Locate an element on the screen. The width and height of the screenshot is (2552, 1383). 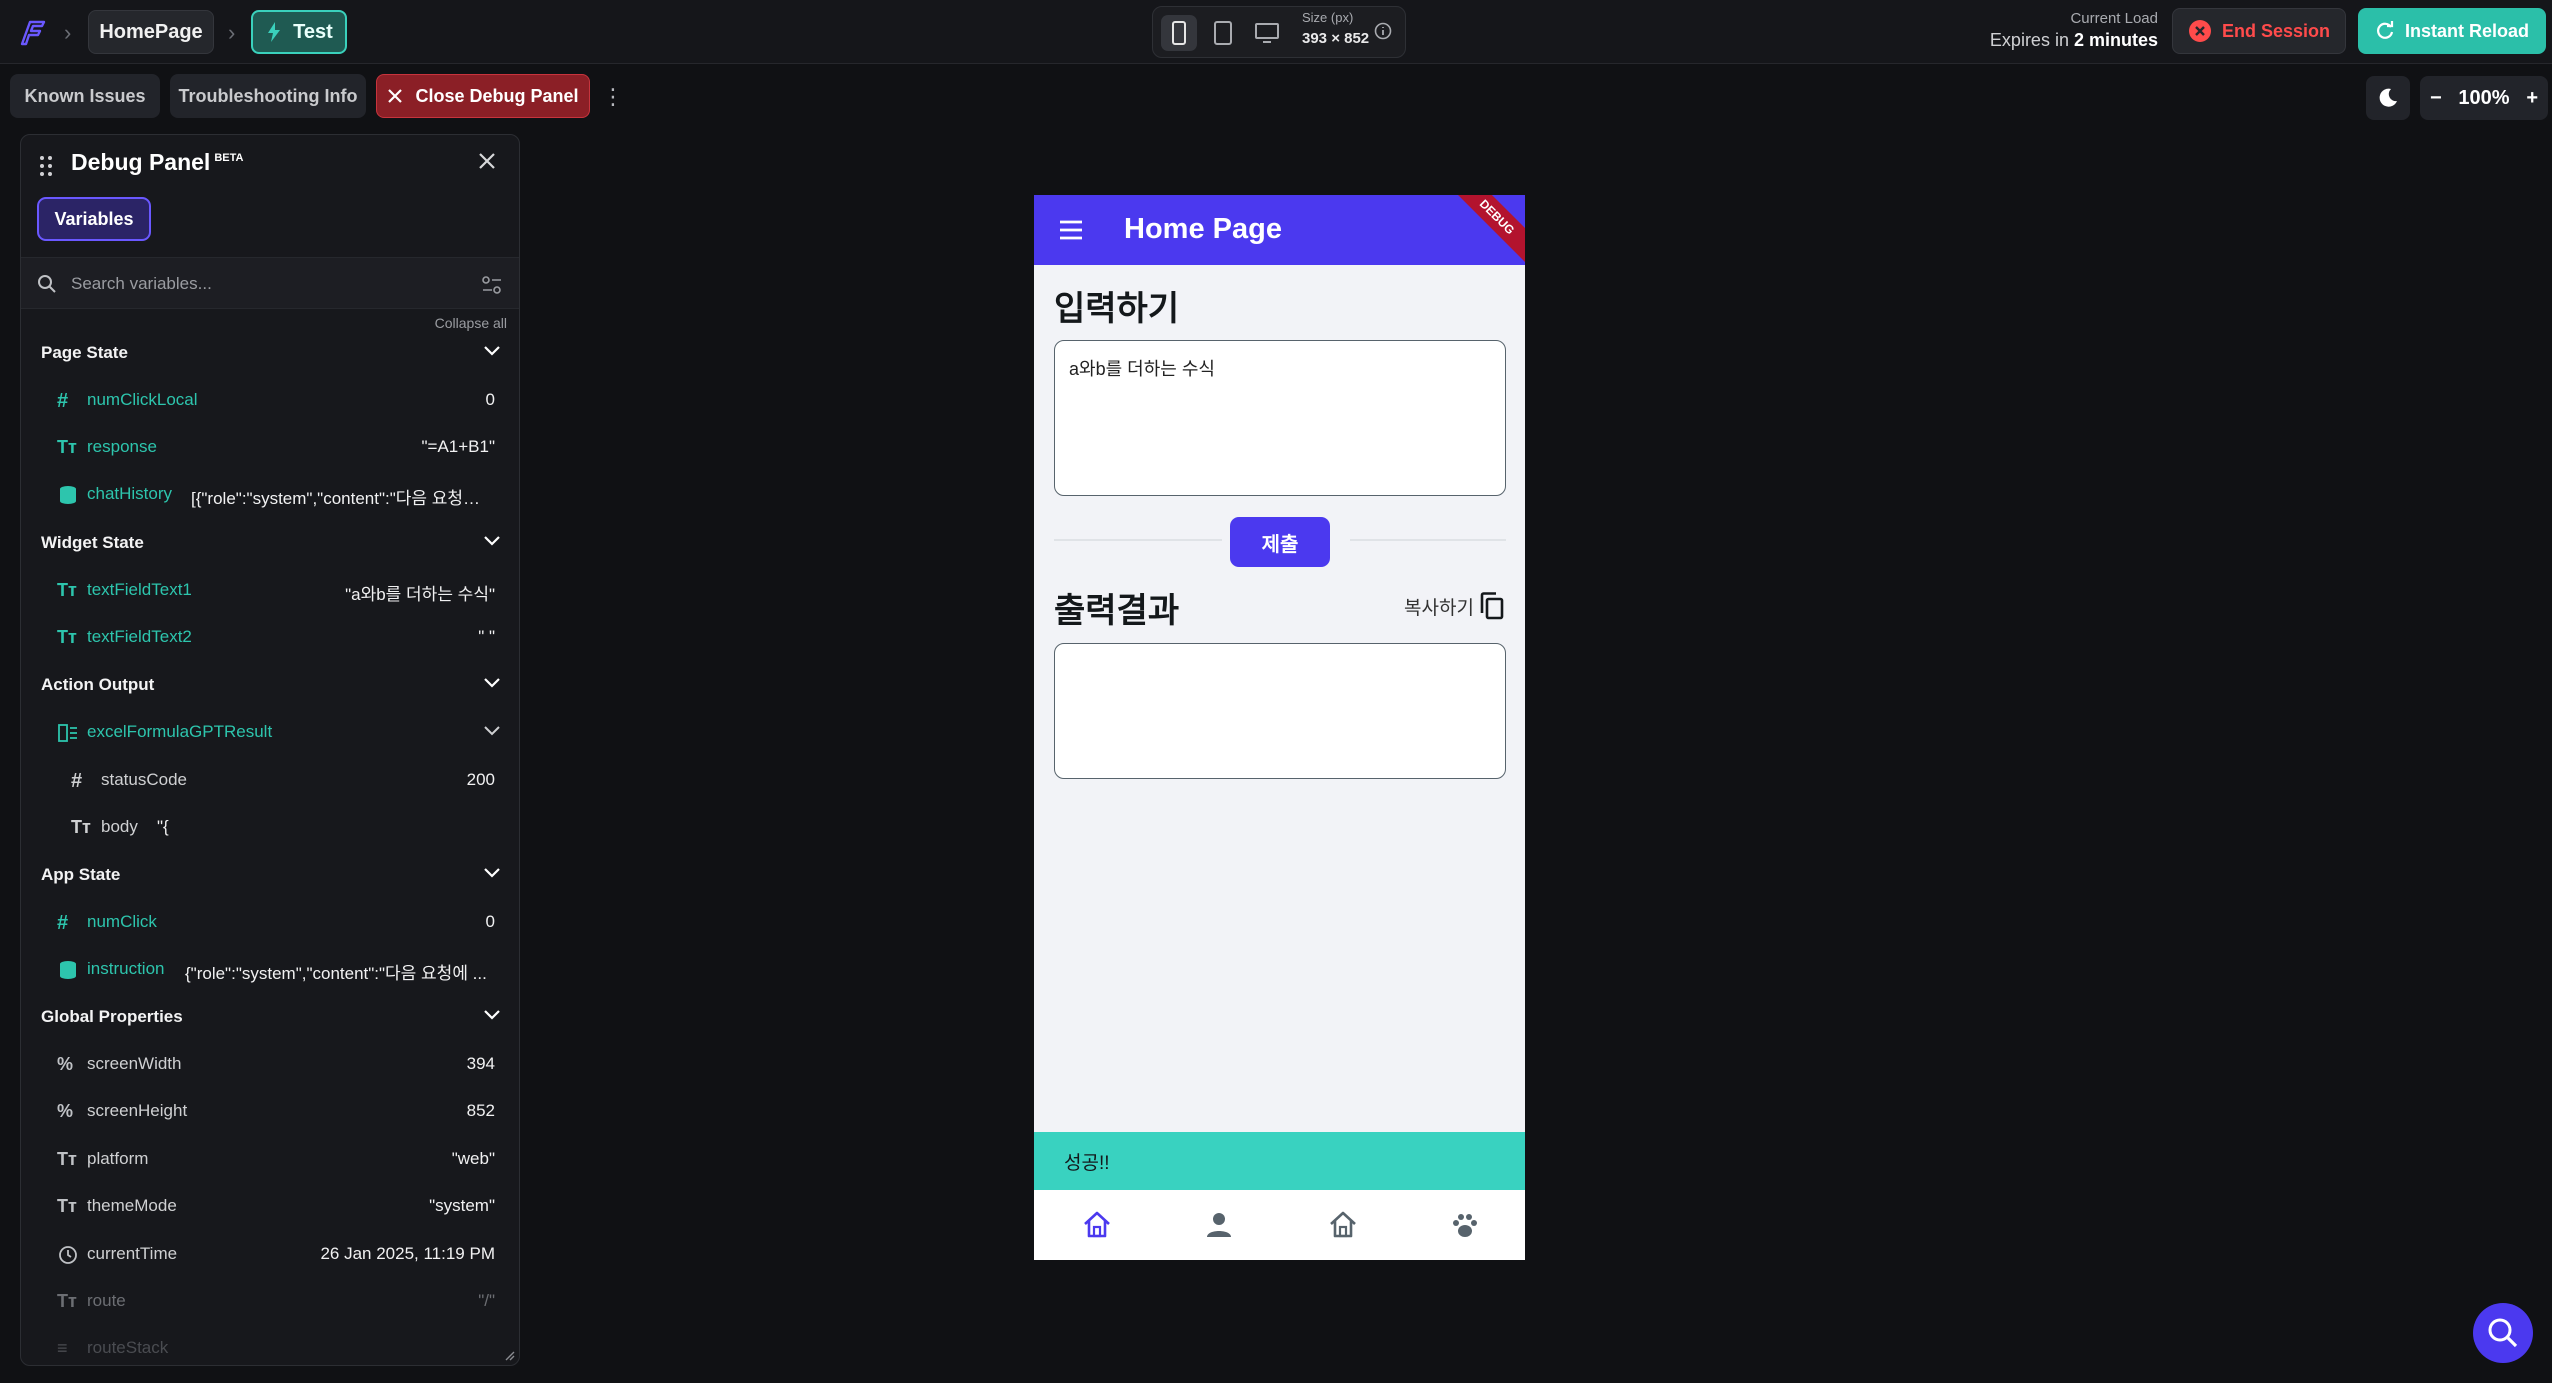
variable-name: numClickLocal is located at coordinates (142, 399).